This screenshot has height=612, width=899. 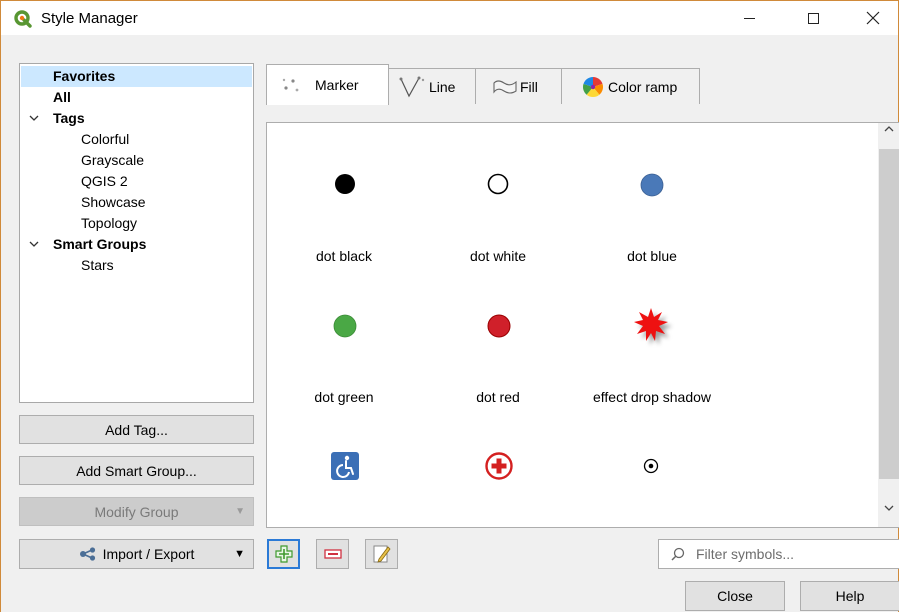 What do you see at coordinates (653, 327) in the screenshot?
I see `red-star-shadow-icon` at bounding box center [653, 327].